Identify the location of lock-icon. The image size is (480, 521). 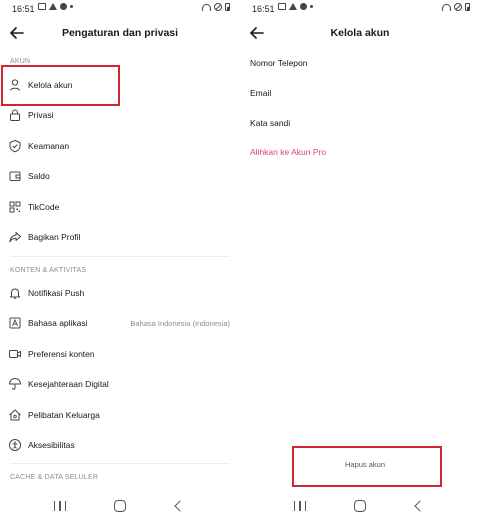
(15, 115).